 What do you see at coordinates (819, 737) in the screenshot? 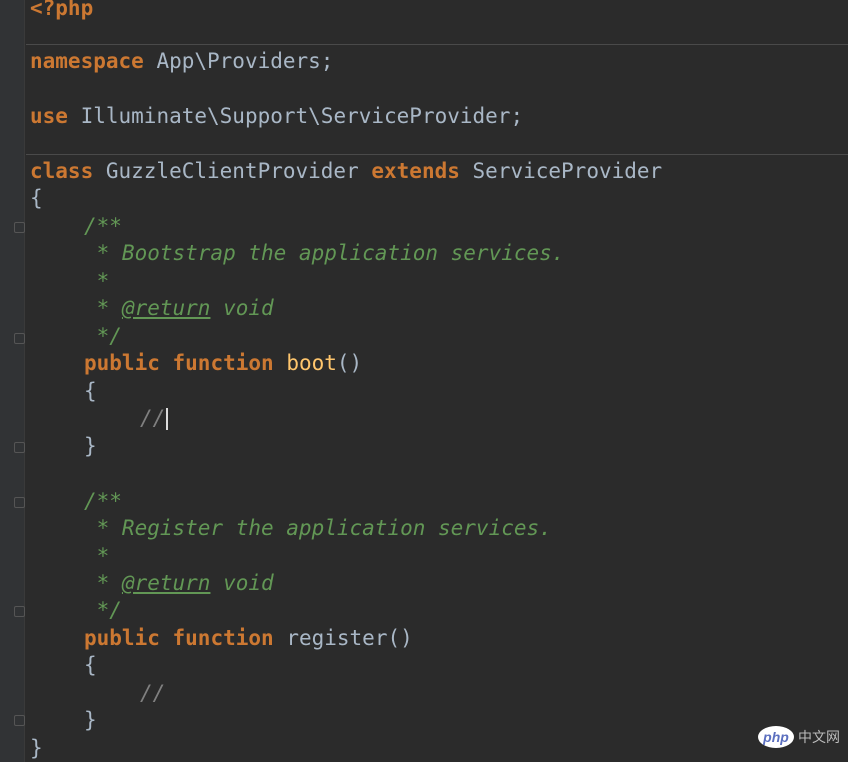
I see `watermark-text: 中文网` at bounding box center [819, 737].